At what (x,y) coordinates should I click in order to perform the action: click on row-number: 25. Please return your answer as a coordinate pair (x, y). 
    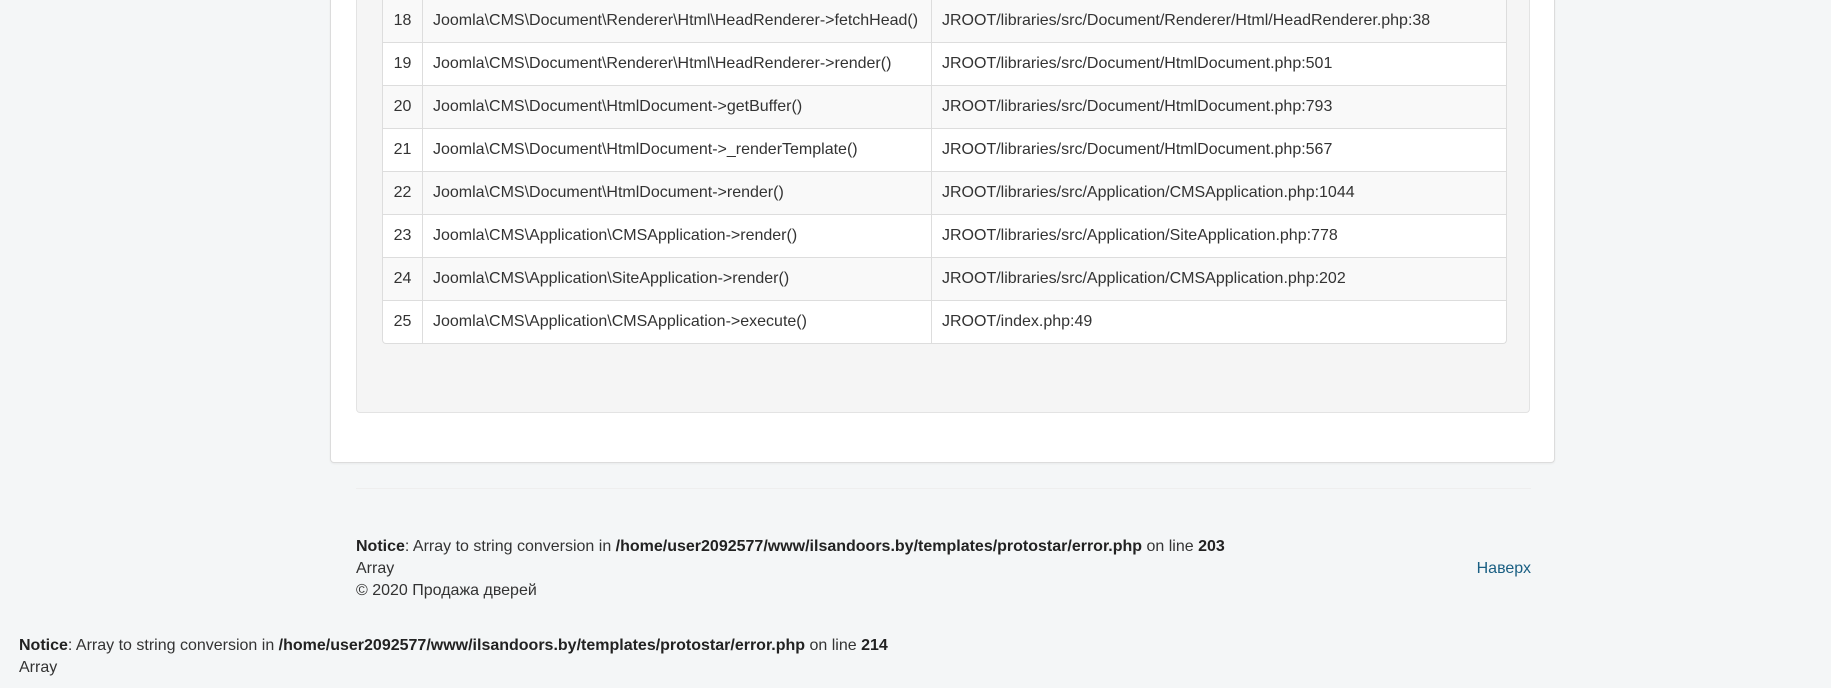
    Looking at the image, I should click on (402, 321).